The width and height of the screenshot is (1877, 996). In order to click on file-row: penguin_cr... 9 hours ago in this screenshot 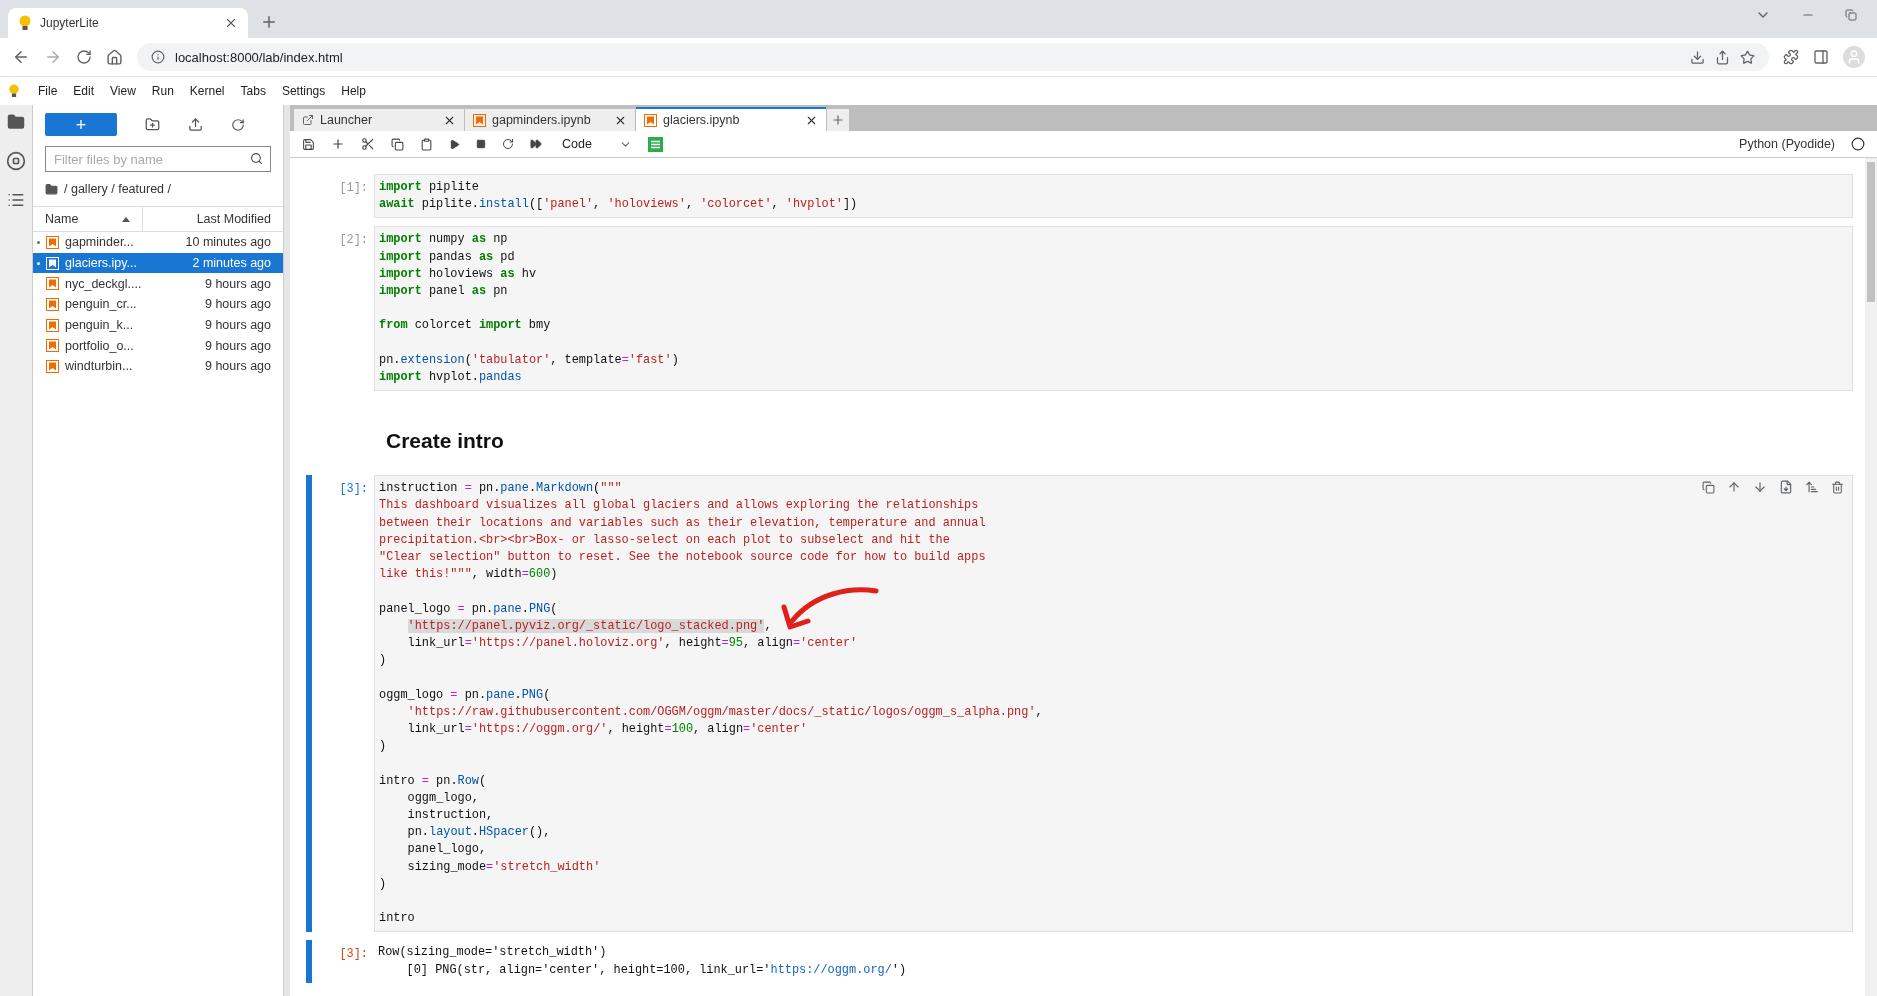, I will do `click(158, 304)`.